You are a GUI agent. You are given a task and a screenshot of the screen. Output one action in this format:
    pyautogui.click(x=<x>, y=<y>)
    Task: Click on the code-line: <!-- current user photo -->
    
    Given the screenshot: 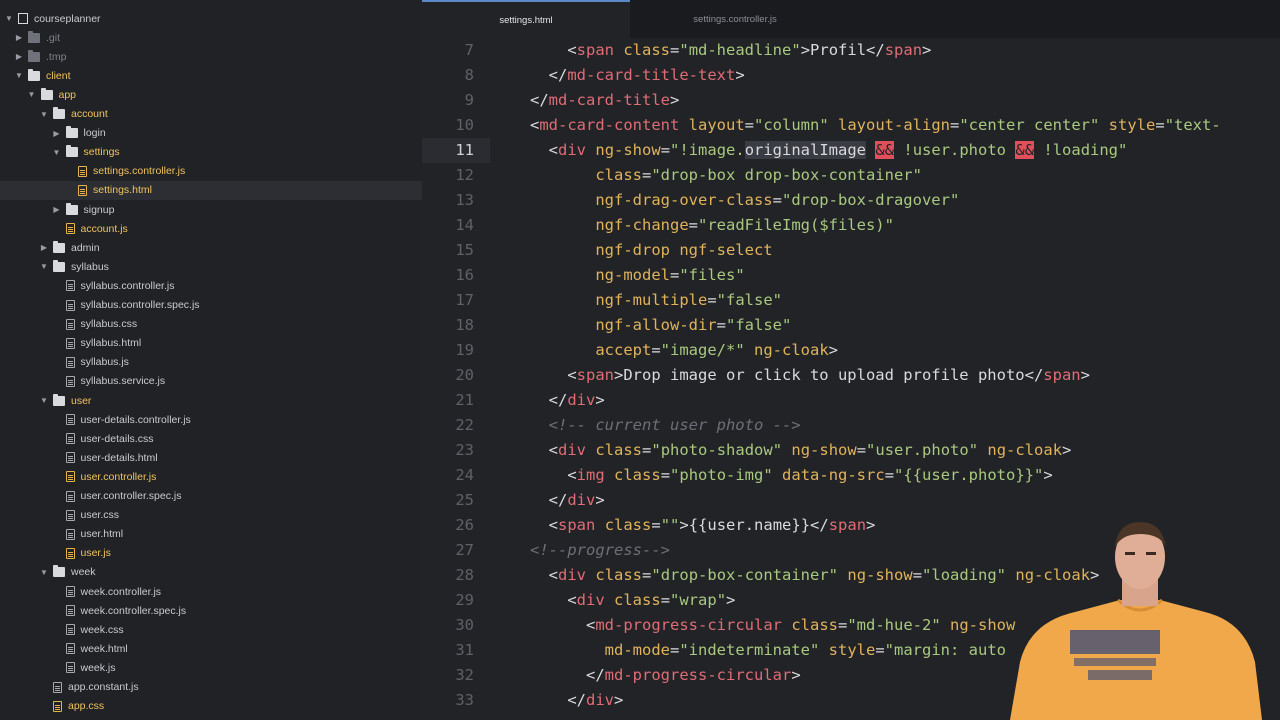 What is the action you would take?
    pyautogui.click(x=665, y=425)
    